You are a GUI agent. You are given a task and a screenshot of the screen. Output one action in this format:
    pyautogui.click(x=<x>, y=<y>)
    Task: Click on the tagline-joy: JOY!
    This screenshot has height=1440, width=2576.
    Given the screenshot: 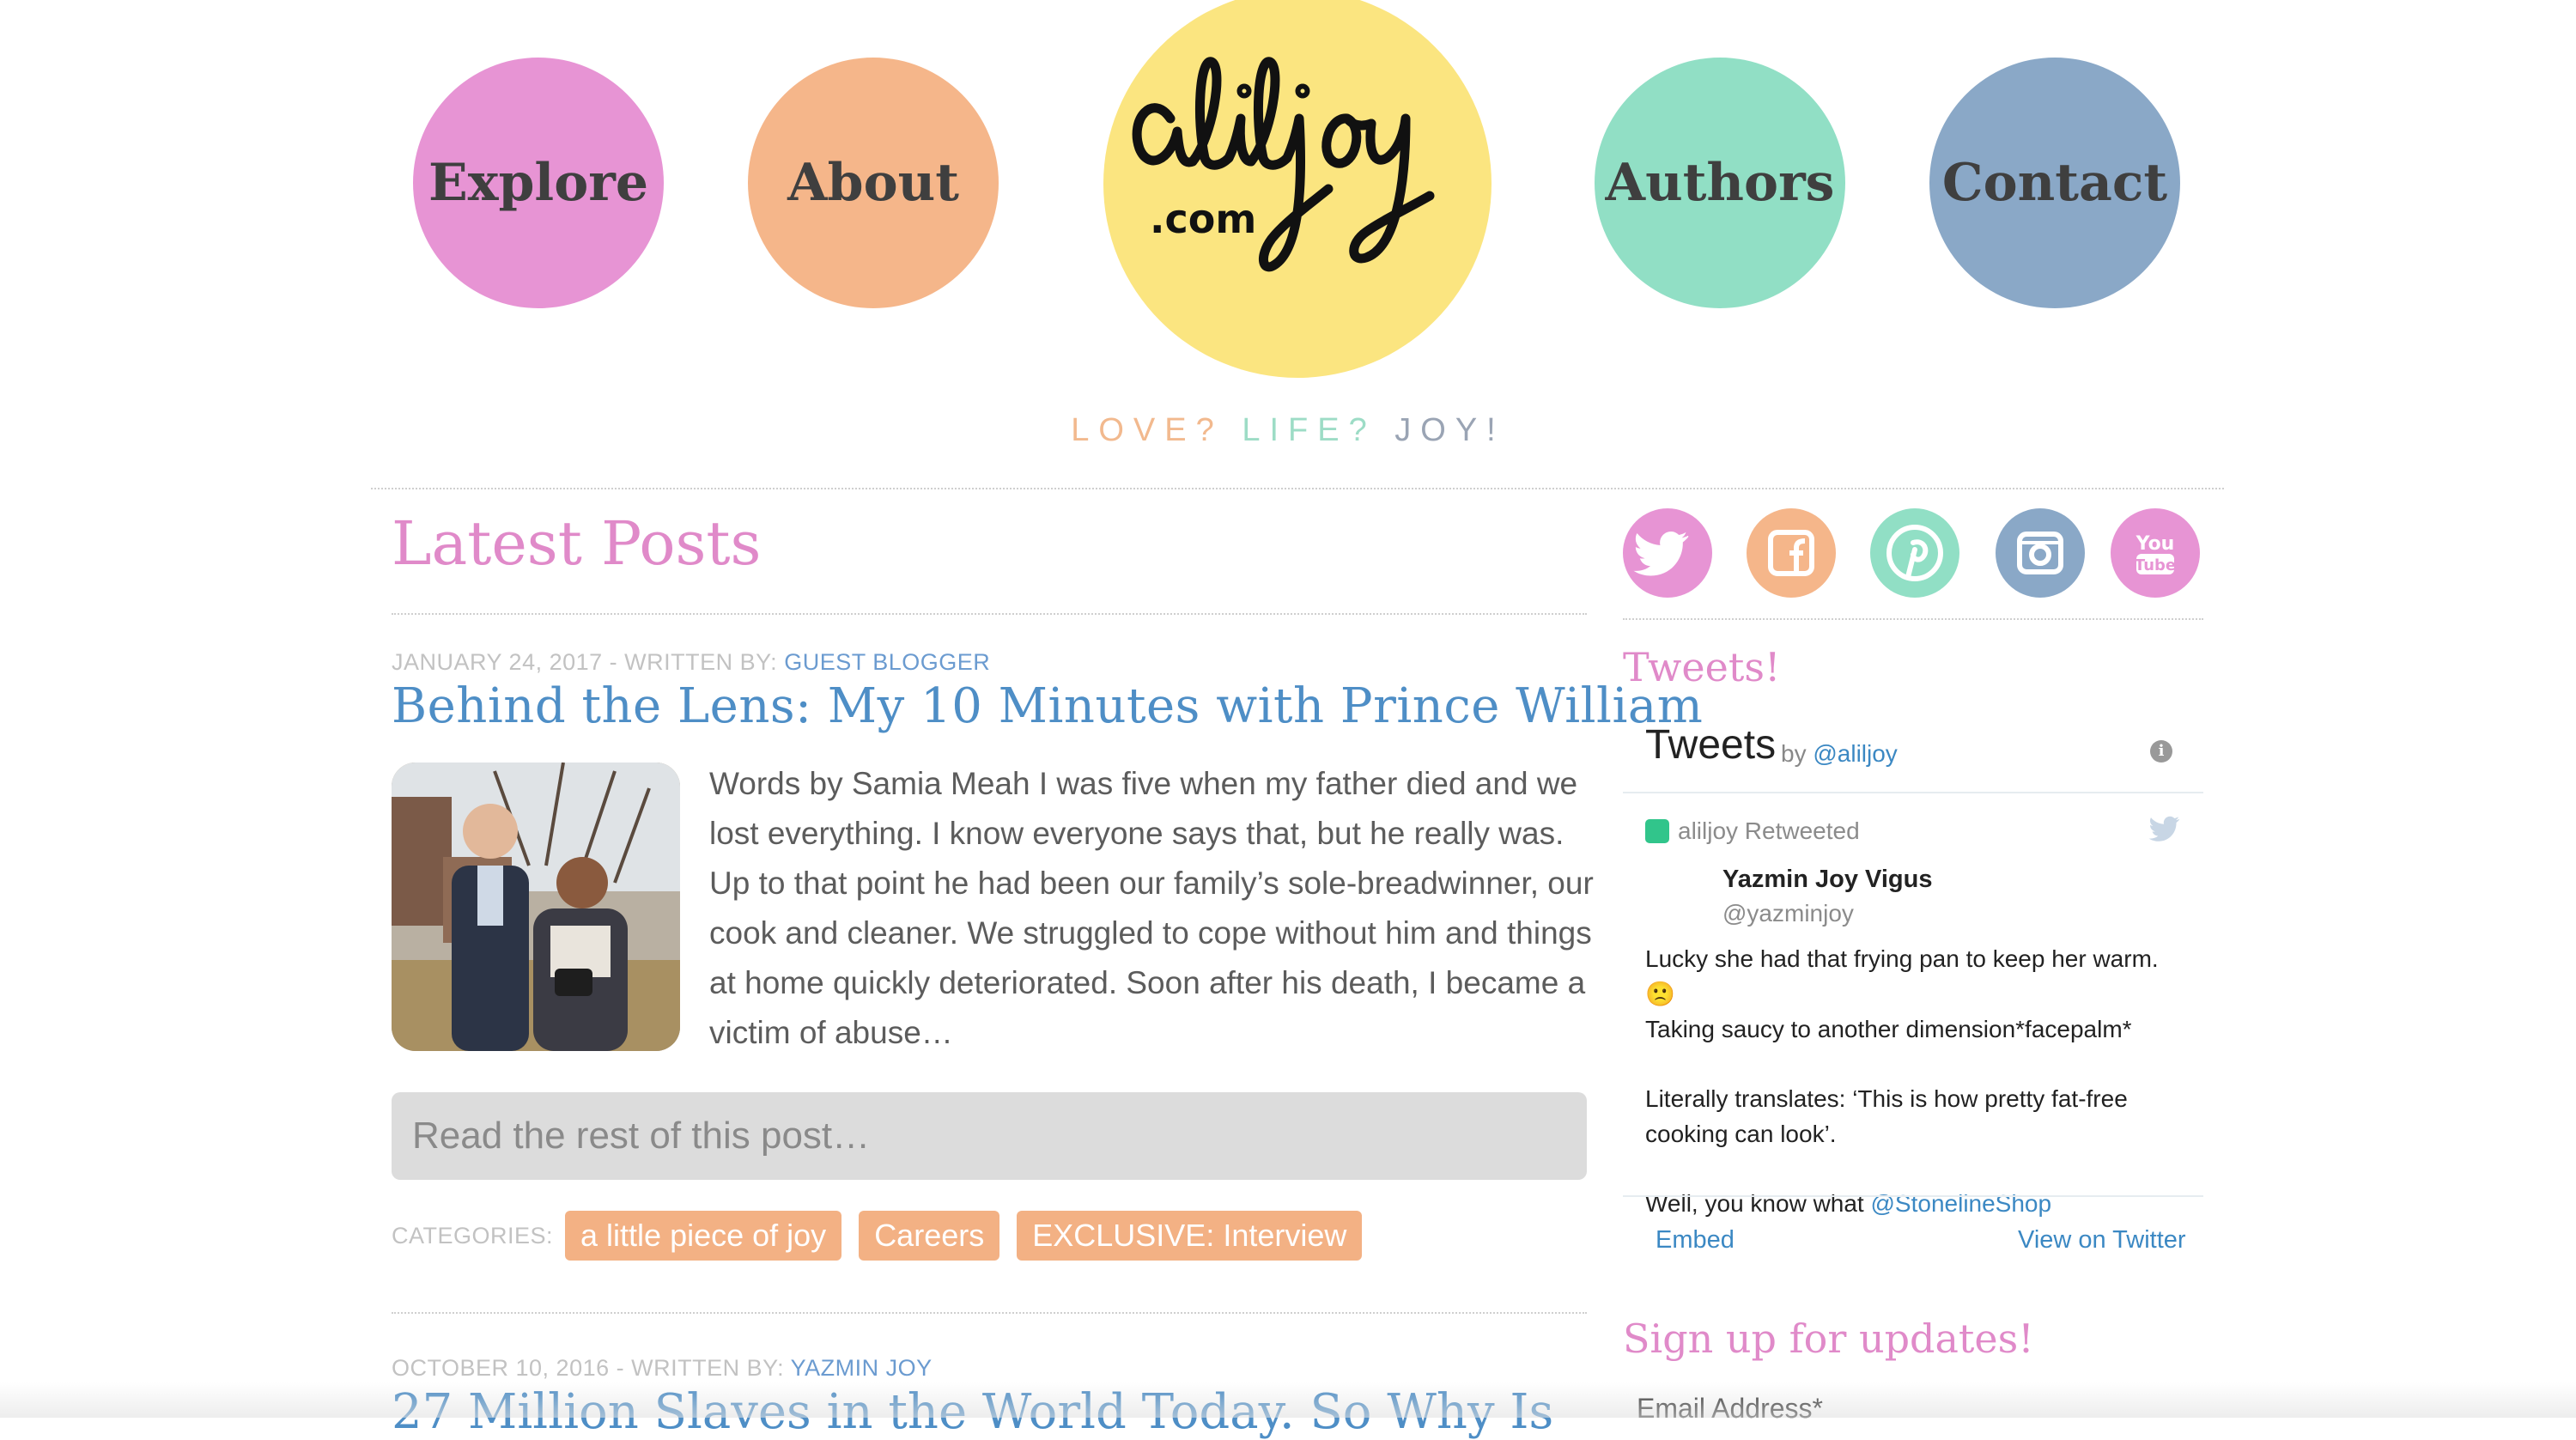 What is the action you would take?
    pyautogui.click(x=1449, y=430)
    